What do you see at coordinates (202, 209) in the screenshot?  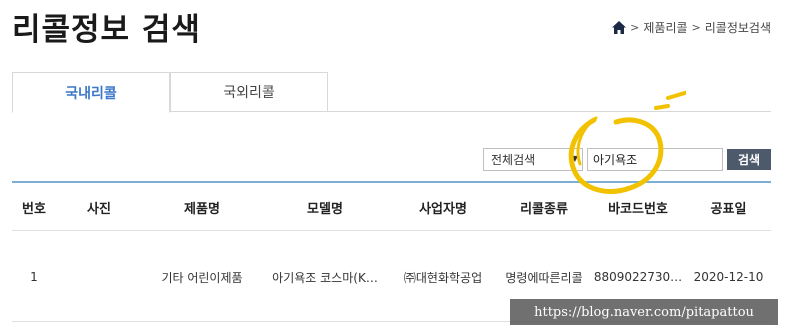 I see `header-product-name: 제품명` at bounding box center [202, 209].